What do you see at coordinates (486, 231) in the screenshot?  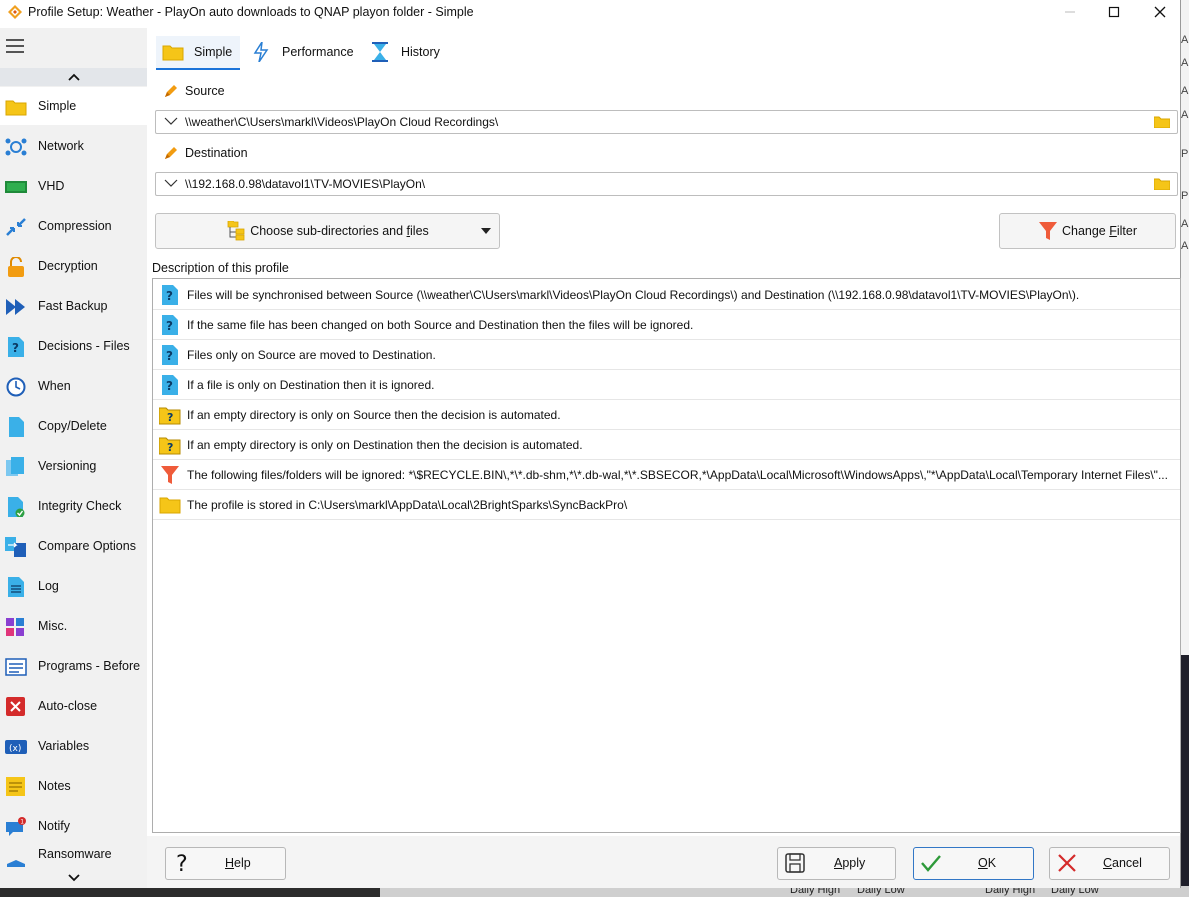 I see `dropdown-arrow-icon` at bounding box center [486, 231].